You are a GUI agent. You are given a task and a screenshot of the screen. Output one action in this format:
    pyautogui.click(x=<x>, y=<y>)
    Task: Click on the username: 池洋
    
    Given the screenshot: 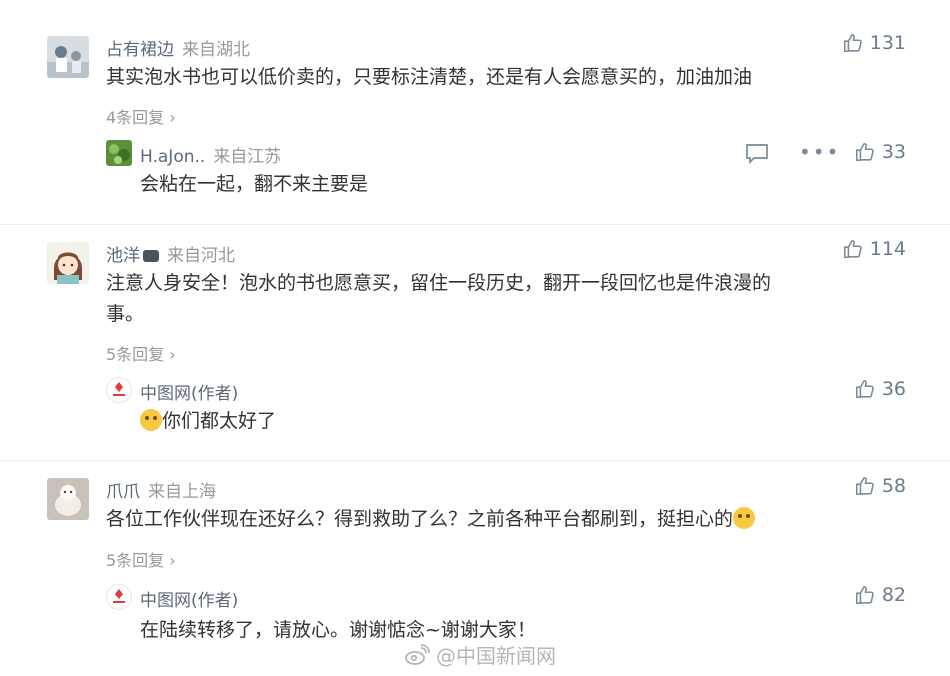 What is the action you would take?
    pyautogui.click(x=123, y=256)
    